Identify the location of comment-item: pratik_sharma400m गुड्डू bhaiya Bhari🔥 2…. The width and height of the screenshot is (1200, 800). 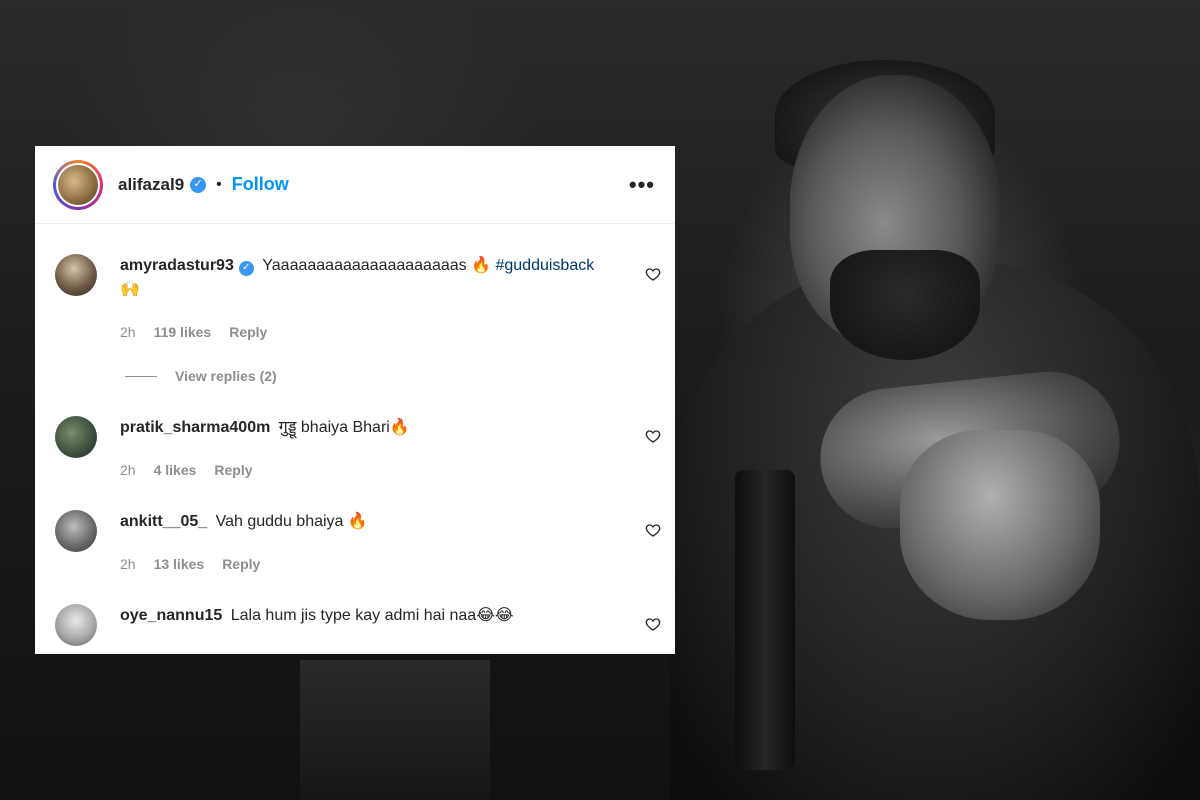
(358, 451).